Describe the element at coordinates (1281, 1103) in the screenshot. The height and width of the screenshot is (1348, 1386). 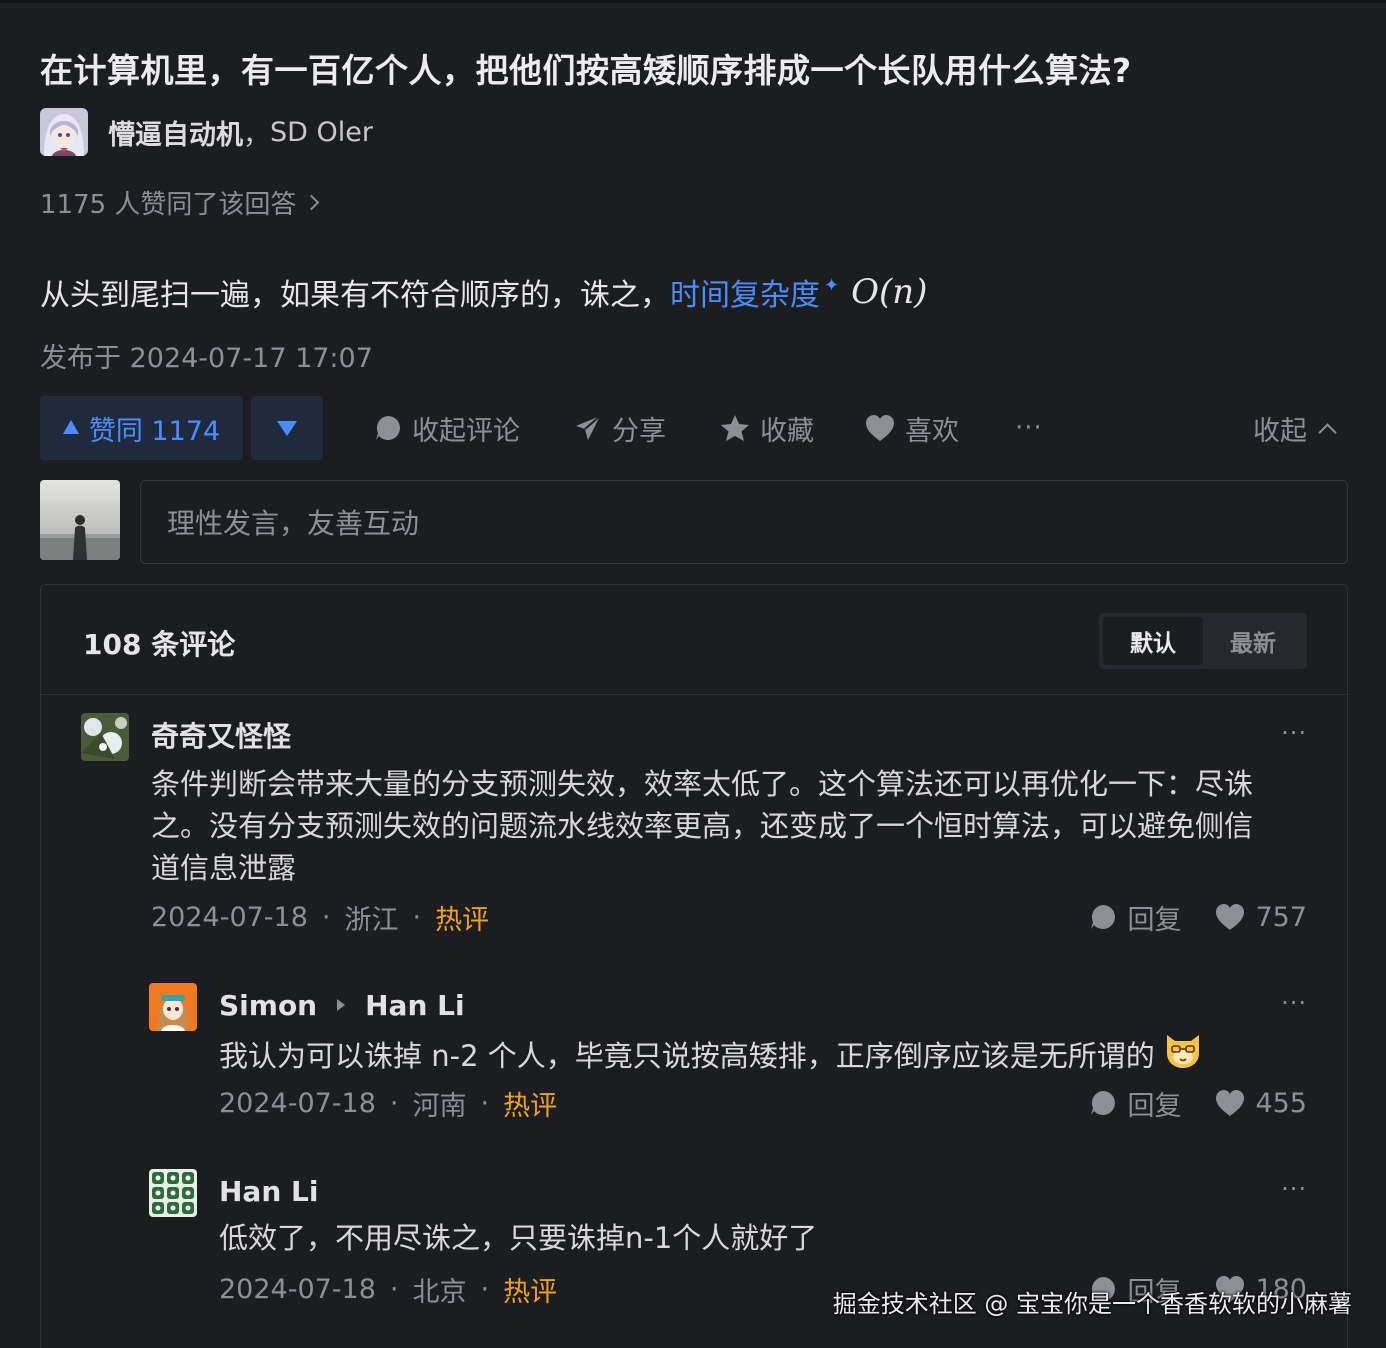
I see `like-count: 455` at that location.